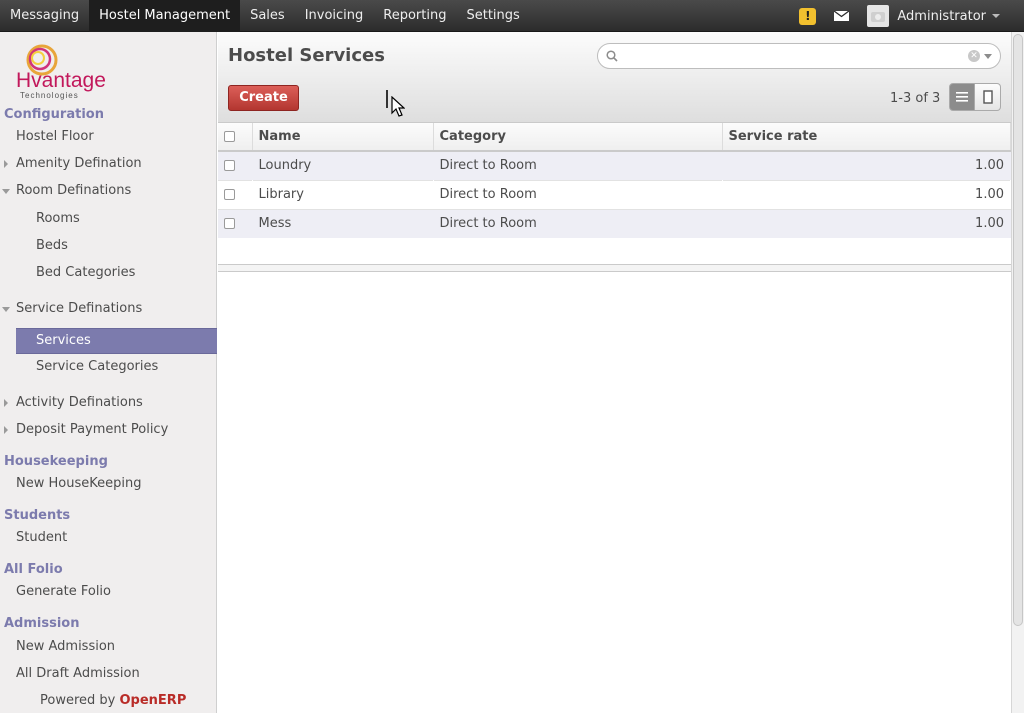  I want to click on section-all-folio: All Folio, so click(33, 569).